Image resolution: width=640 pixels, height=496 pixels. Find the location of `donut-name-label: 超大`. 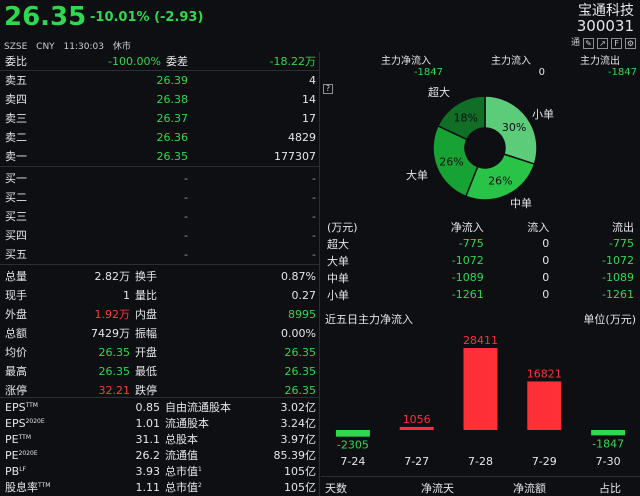

donut-name-label: 超大 is located at coordinates (439, 92).